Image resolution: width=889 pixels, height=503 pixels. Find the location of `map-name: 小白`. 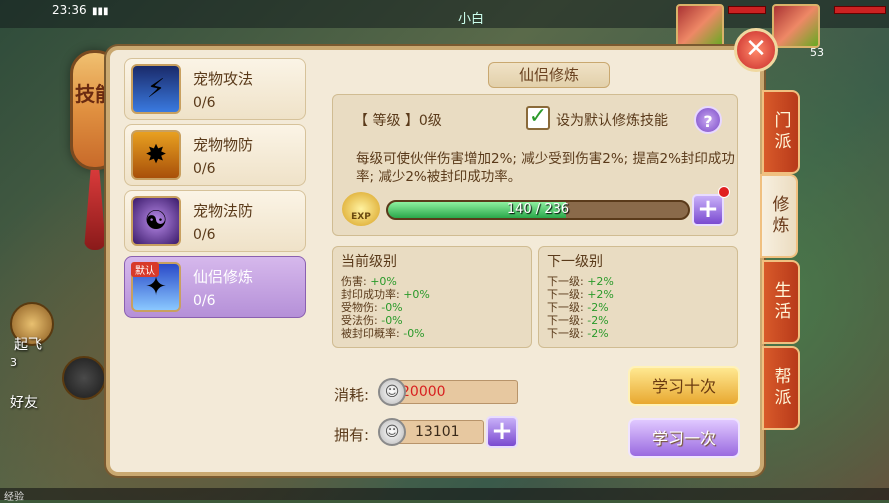

map-name: 小白 is located at coordinates (471, 19).